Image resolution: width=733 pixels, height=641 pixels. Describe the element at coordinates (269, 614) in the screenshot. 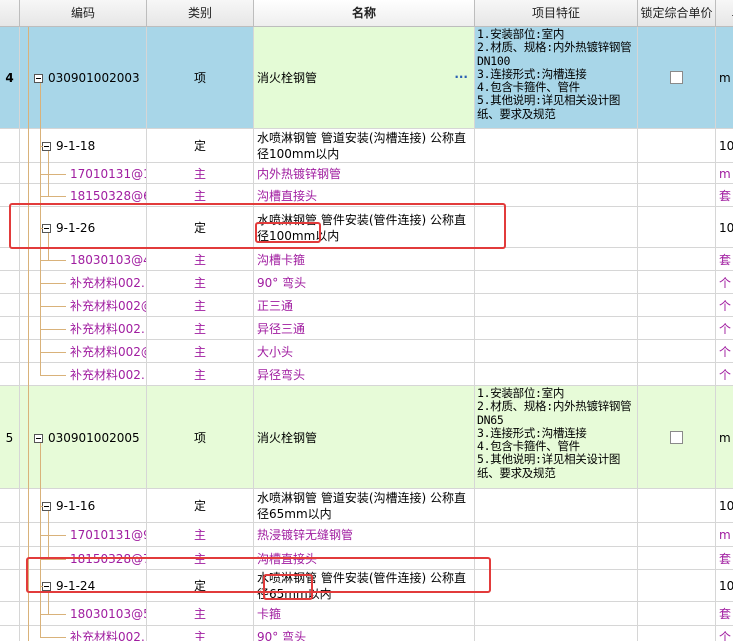

I see `name-text: 卡箍` at that location.